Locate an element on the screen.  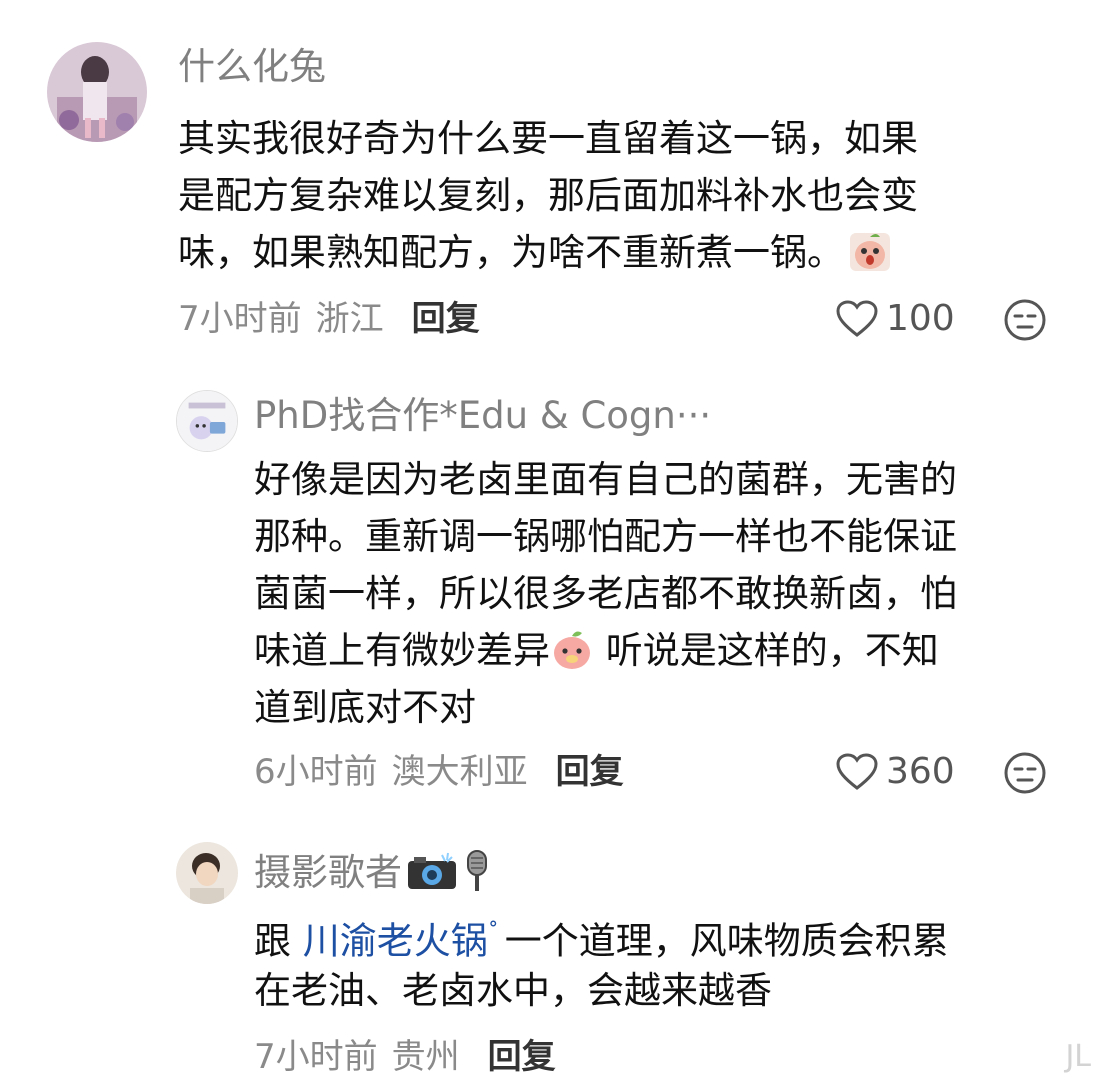
topic-link: 川渝老火锅 is located at coordinates (395, 940).